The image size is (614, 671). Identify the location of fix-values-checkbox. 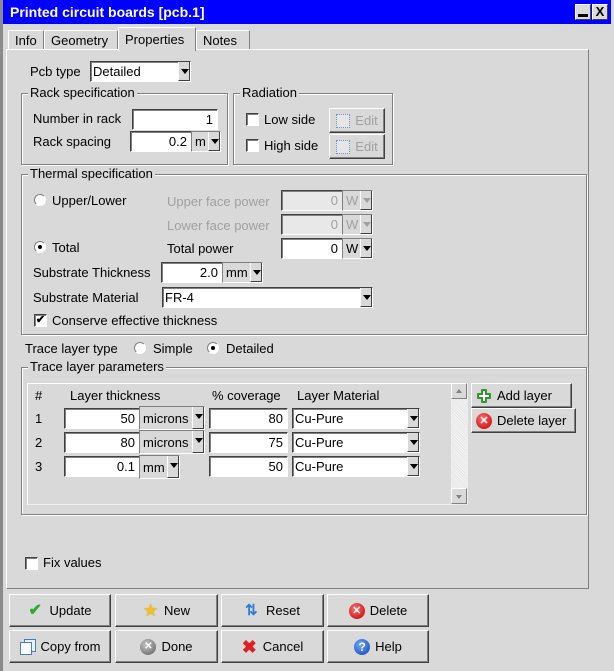
(31, 563).